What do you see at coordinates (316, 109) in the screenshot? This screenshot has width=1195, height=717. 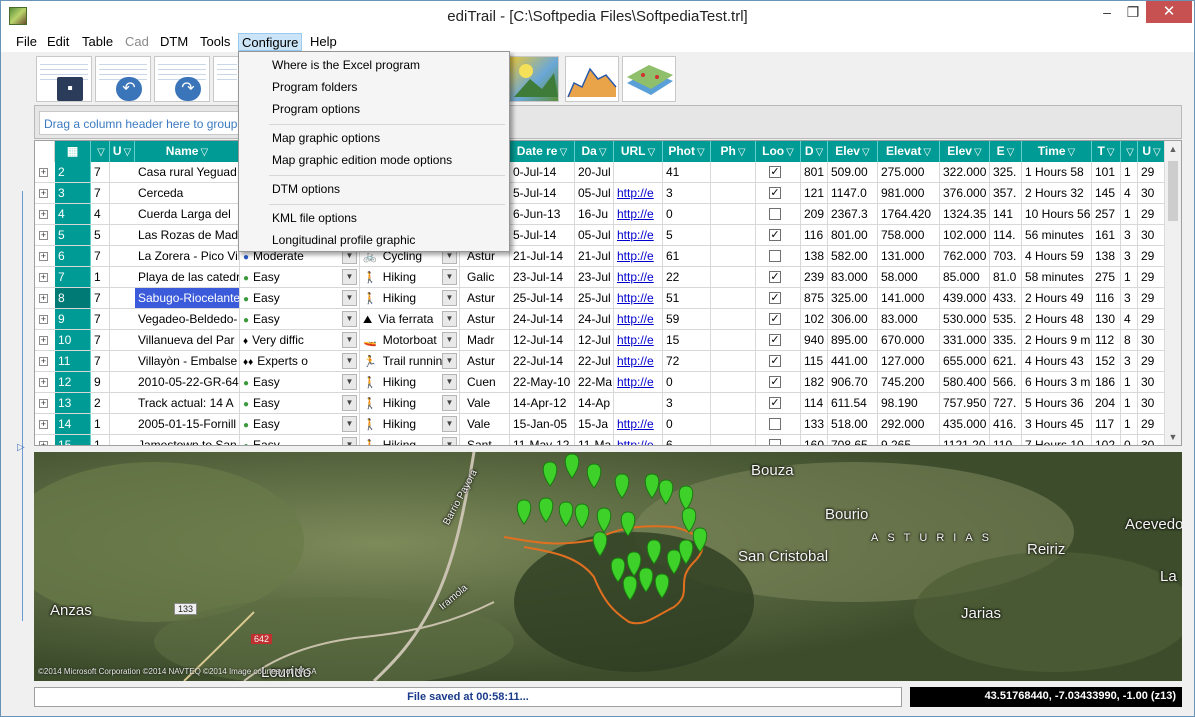 I see `menu-item-program-options: Program options` at bounding box center [316, 109].